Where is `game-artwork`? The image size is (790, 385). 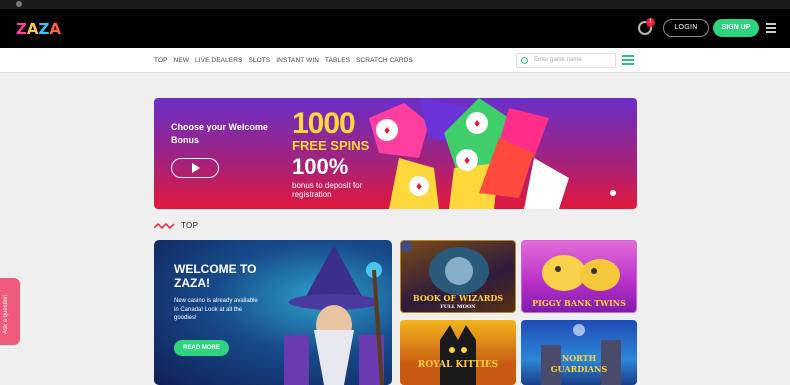
game-artwork is located at coordinates (458, 355).